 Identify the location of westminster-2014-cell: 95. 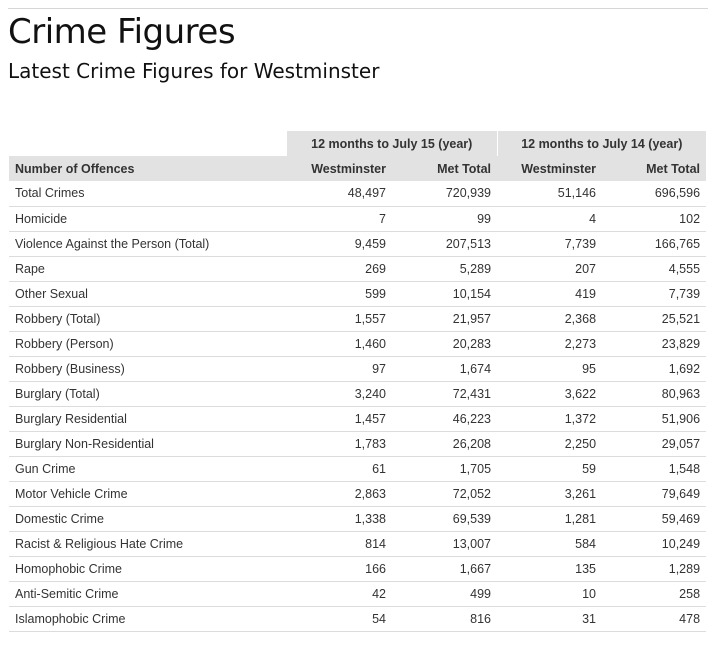
(550, 369).